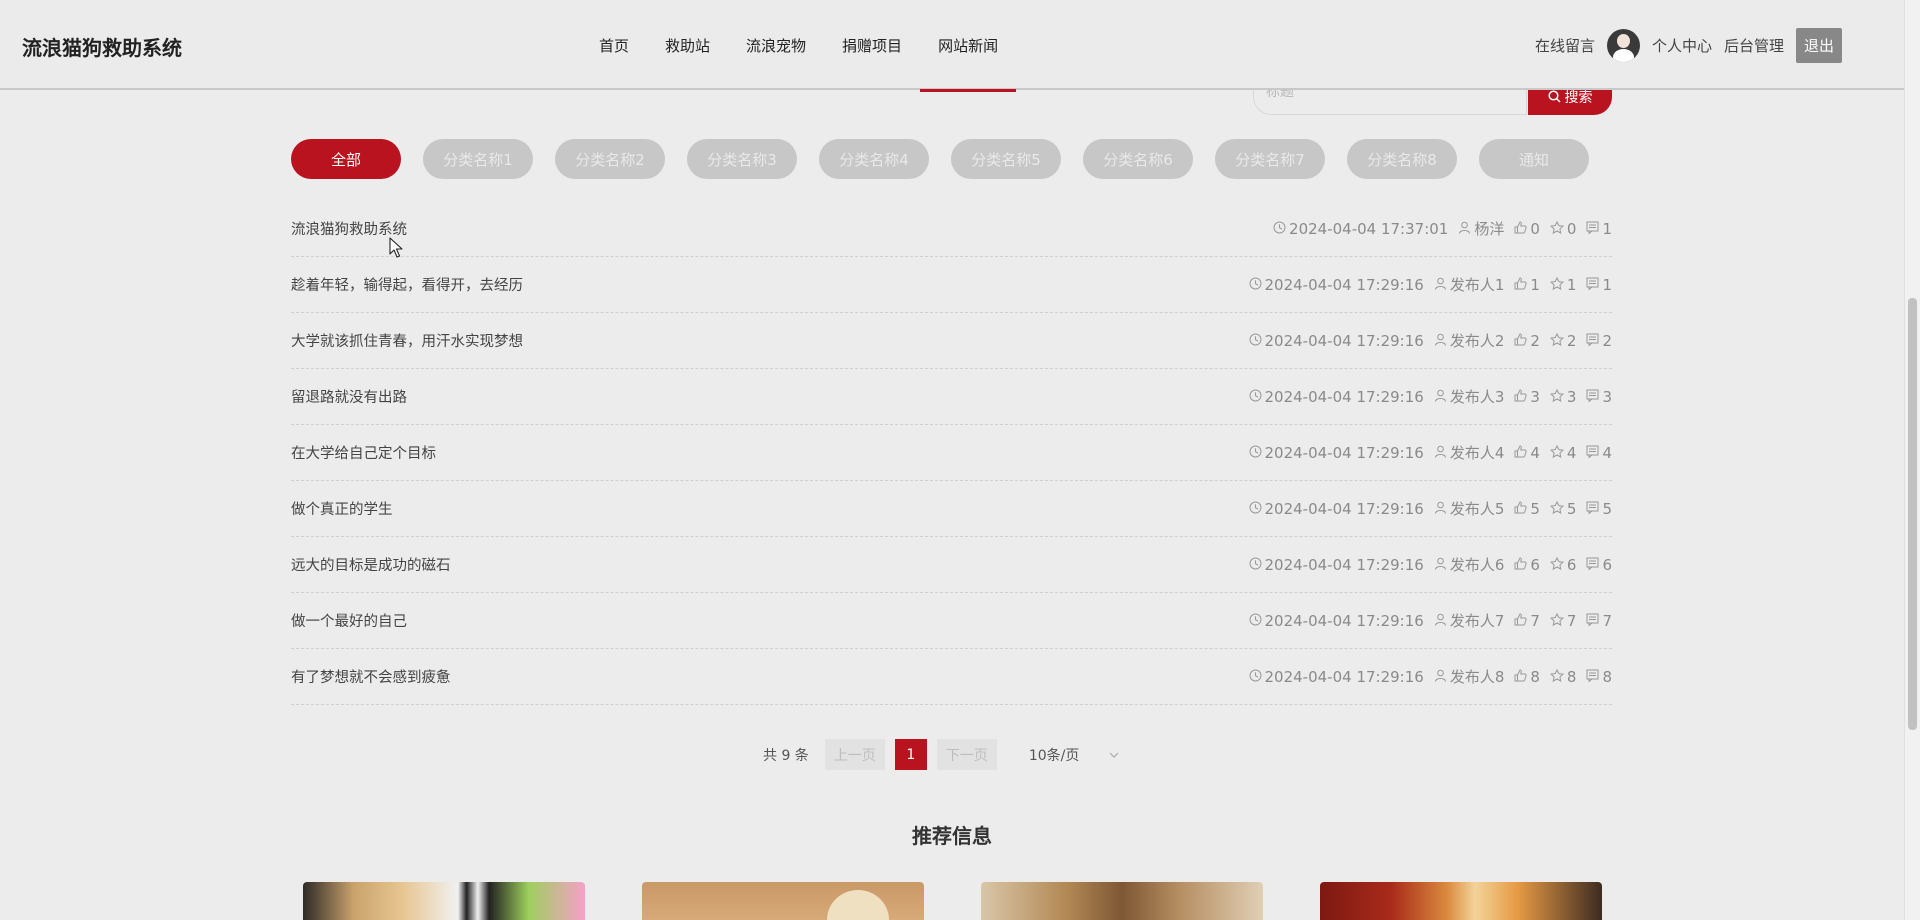  What do you see at coordinates (1535, 228) in the screenshot?
I see `news-likes-value: 0` at bounding box center [1535, 228].